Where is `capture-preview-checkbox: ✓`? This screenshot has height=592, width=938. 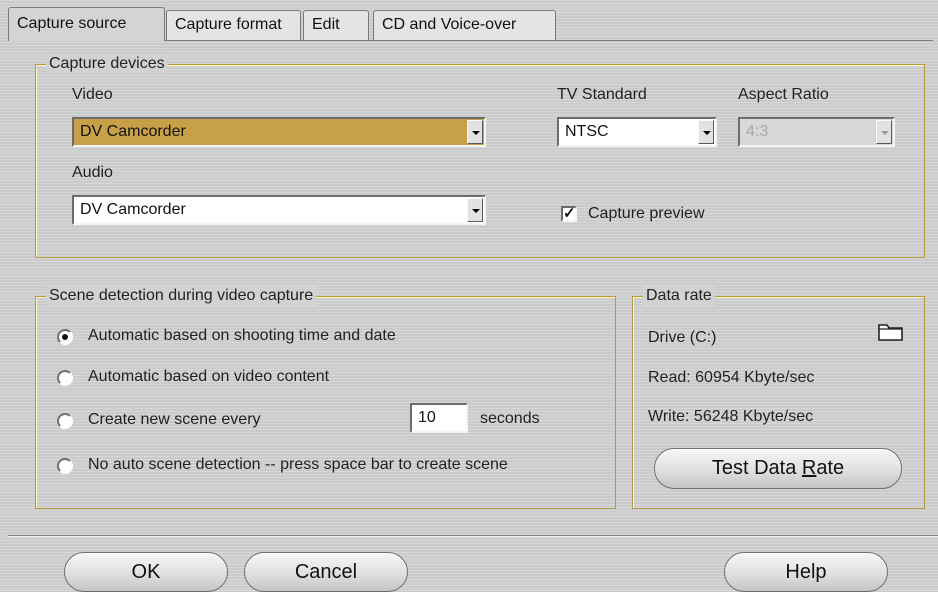
capture-preview-checkbox: ✓ is located at coordinates (569, 213).